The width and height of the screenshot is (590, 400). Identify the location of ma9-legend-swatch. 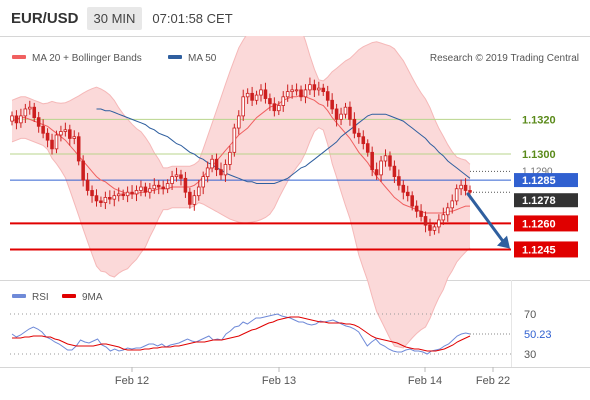
(69, 296).